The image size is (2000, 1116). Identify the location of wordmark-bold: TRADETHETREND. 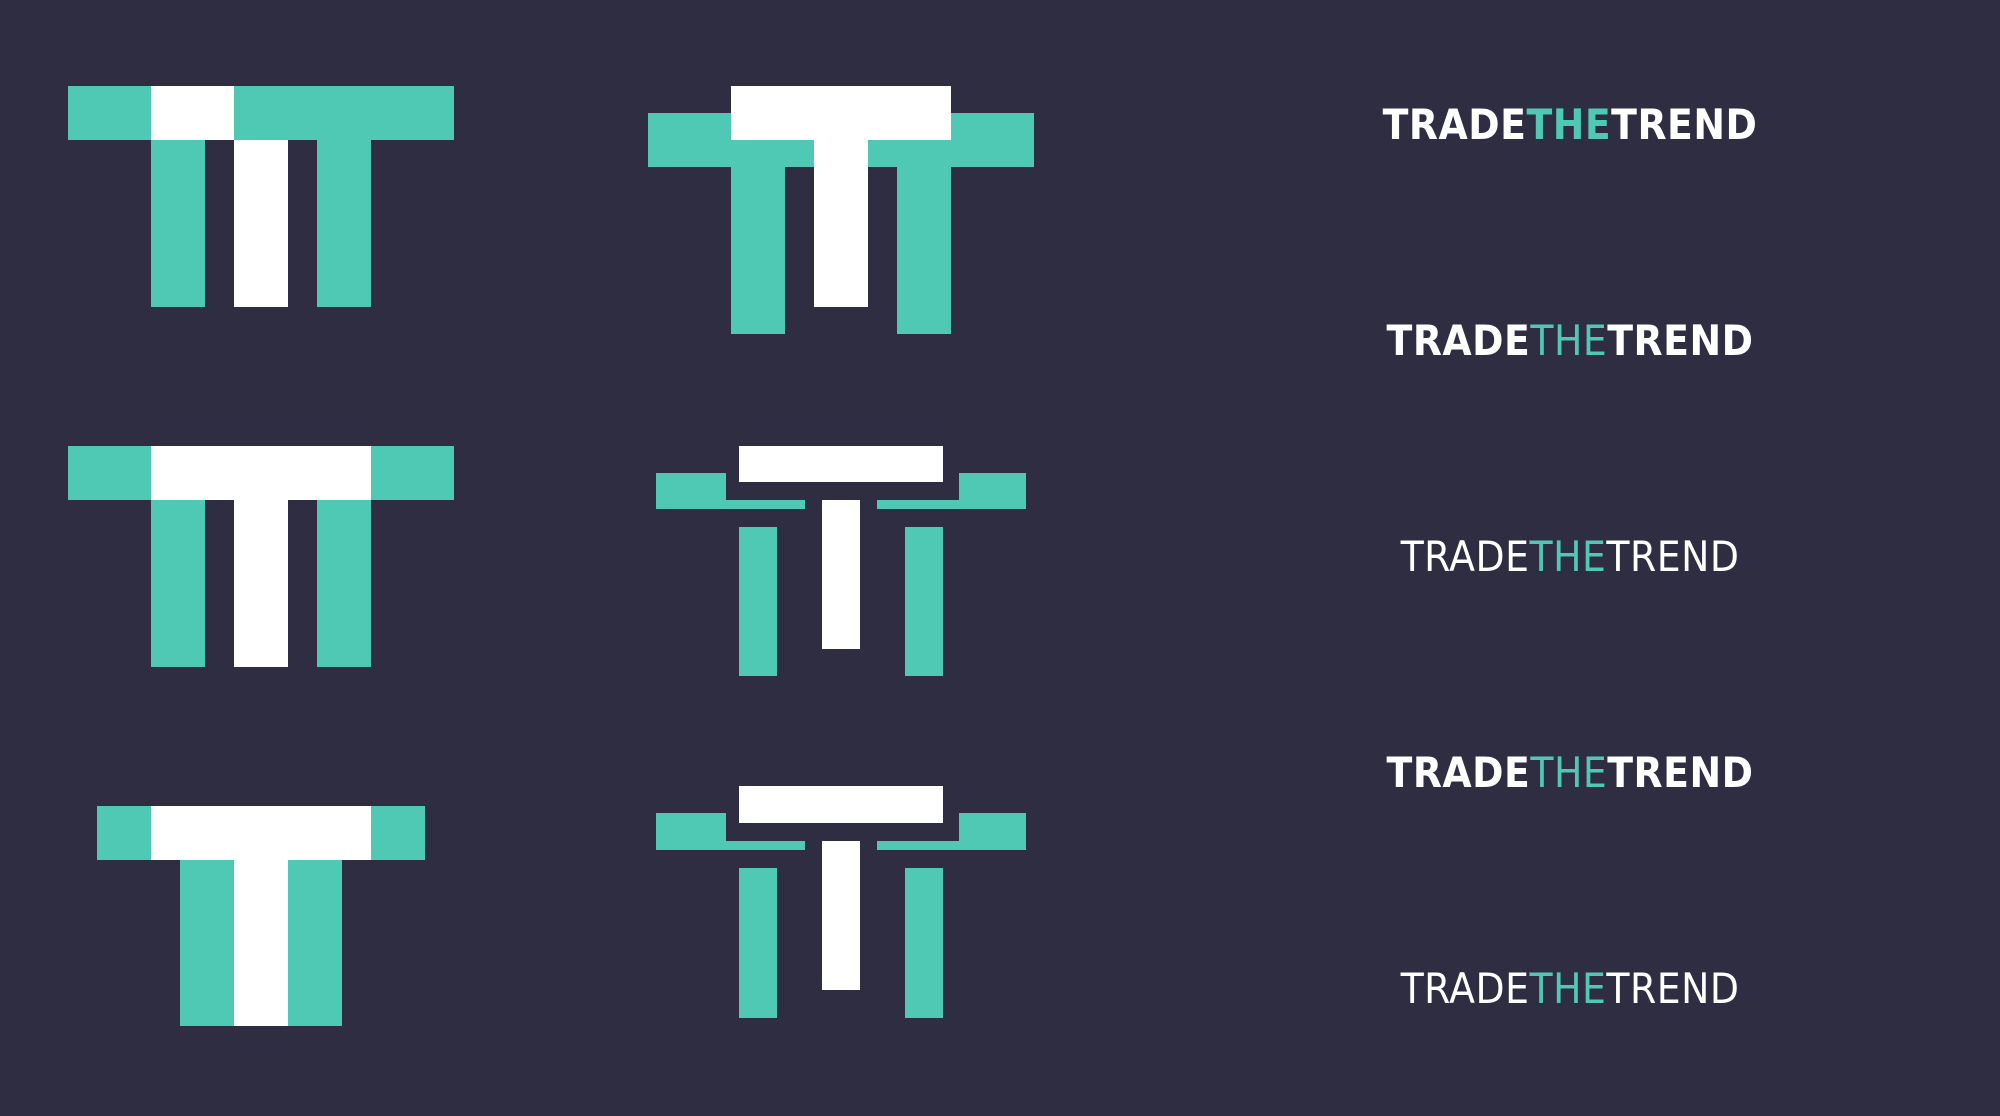
(1570, 341).